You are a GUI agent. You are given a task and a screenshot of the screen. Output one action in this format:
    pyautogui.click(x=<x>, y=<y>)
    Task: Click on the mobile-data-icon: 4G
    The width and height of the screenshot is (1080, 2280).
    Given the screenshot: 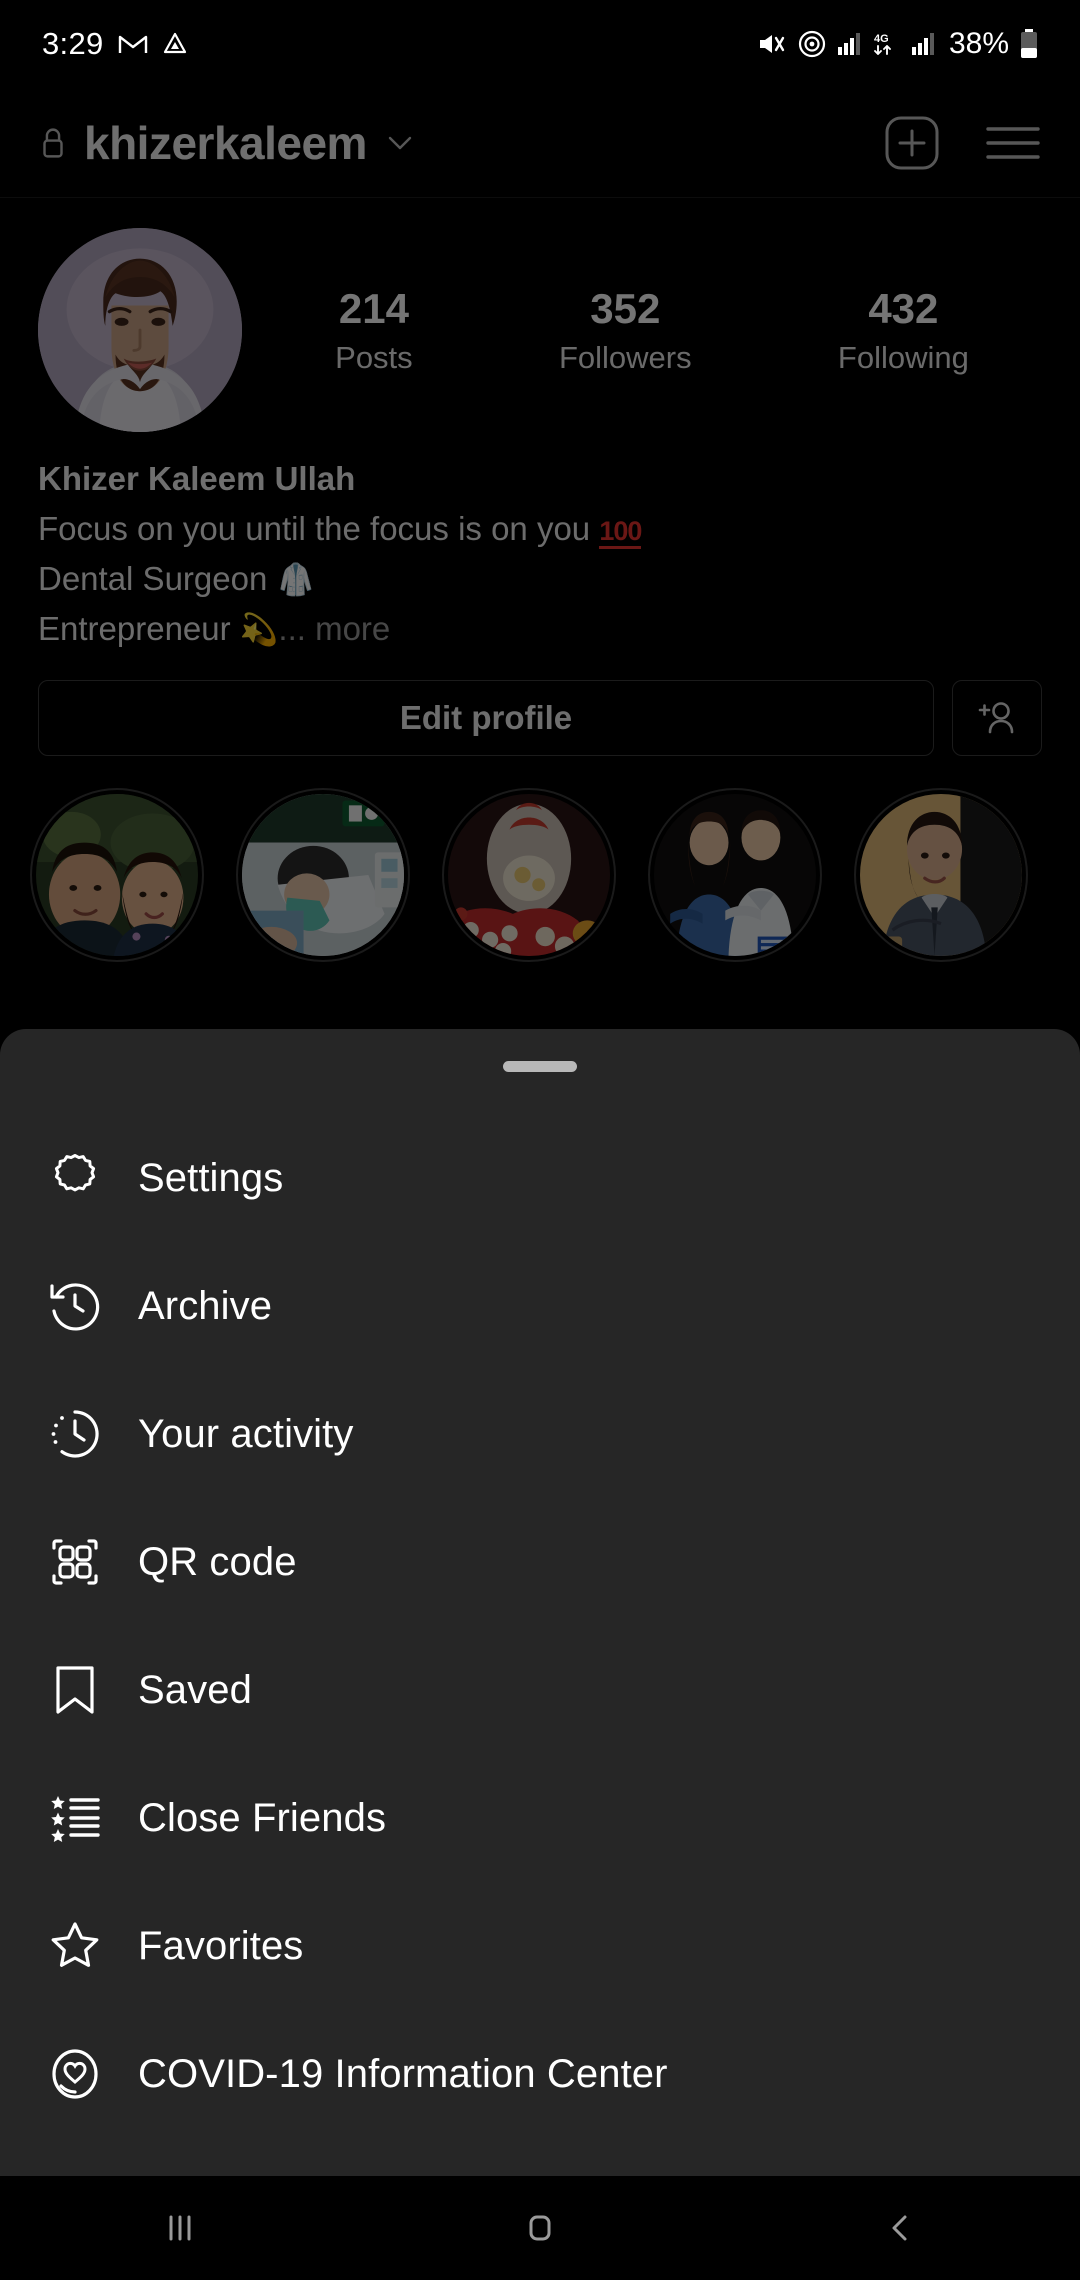 What is the action you would take?
    pyautogui.click(x=886, y=44)
    